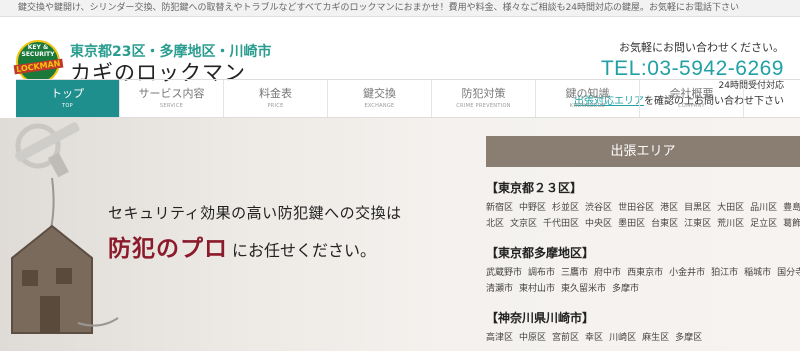 This screenshot has height=351, width=800. Describe the element at coordinates (566, 338) in the screenshot. I see `area-name: 宮前区` at that location.